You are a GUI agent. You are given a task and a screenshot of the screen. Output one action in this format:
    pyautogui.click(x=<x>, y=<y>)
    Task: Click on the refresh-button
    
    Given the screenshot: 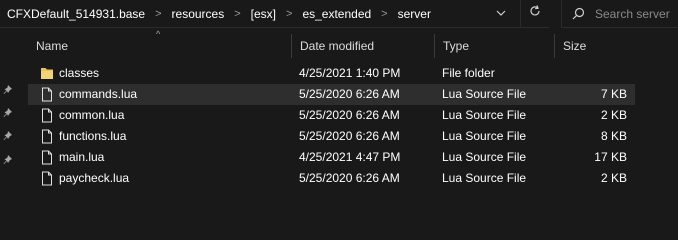 What is the action you would take?
    pyautogui.click(x=534, y=14)
    